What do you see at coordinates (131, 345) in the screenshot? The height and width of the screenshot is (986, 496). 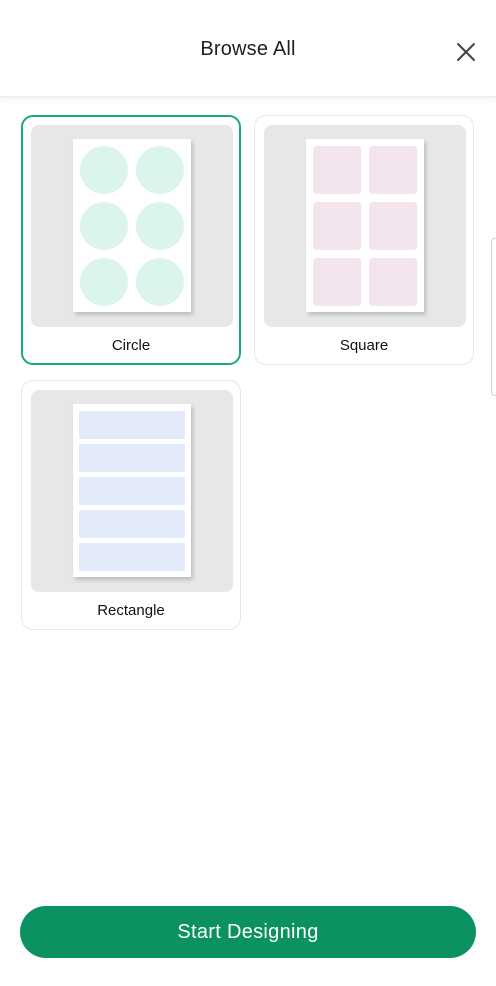 I see `template-label: Circle` at bounding box center [131, 345].